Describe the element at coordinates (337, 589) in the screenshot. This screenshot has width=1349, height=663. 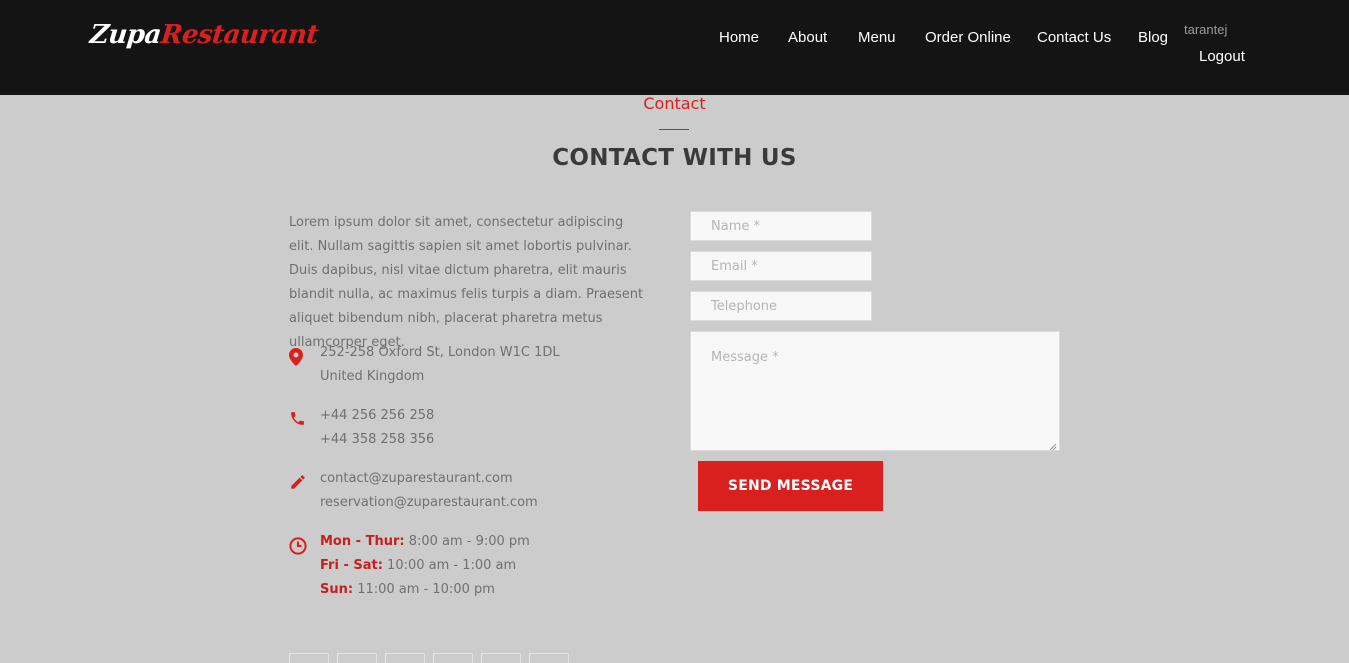
I see `hours-day: Sun:` at that location.